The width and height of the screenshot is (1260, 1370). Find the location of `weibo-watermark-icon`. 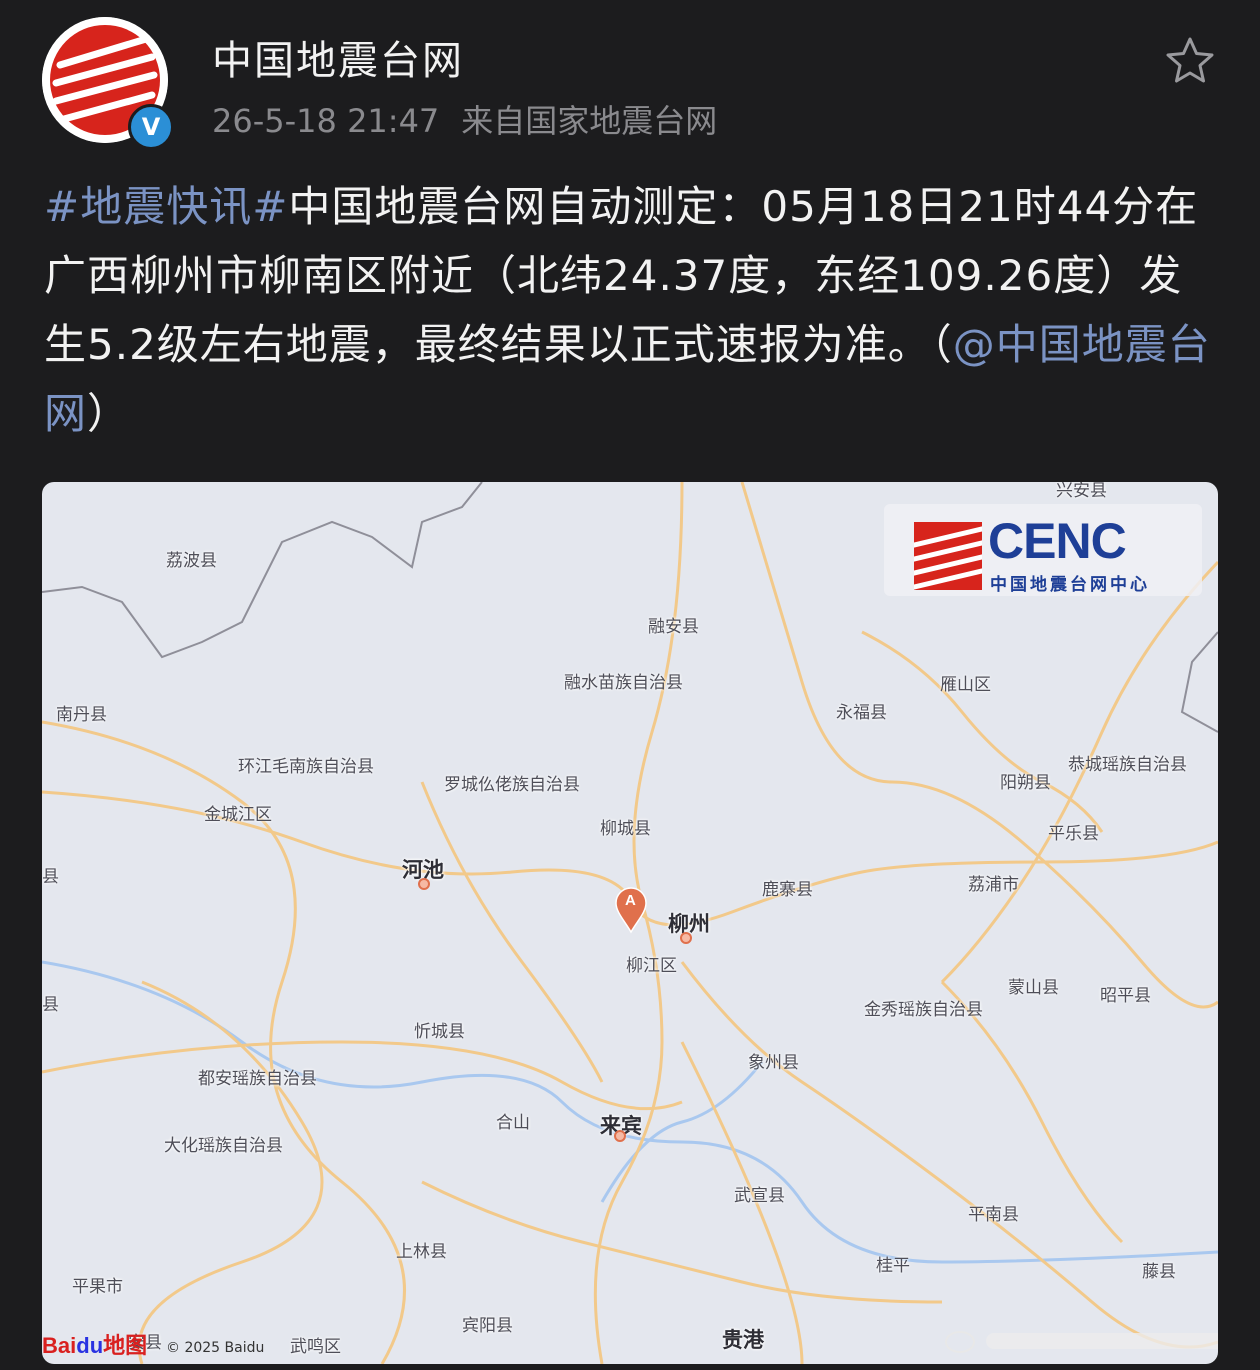

weibo-watermark-icon is located at coordinates (1081, 1342).